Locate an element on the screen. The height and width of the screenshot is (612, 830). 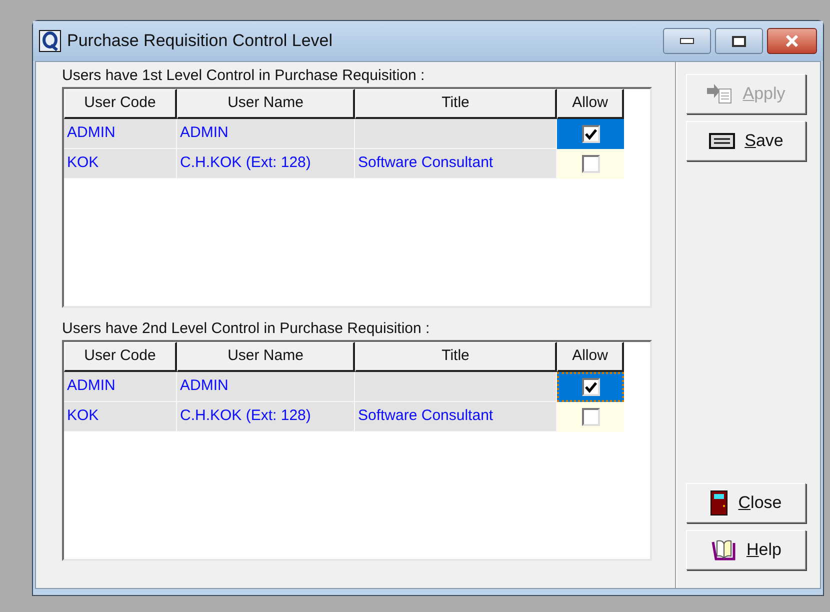
maximize-button is located at coordinates (739, 41).